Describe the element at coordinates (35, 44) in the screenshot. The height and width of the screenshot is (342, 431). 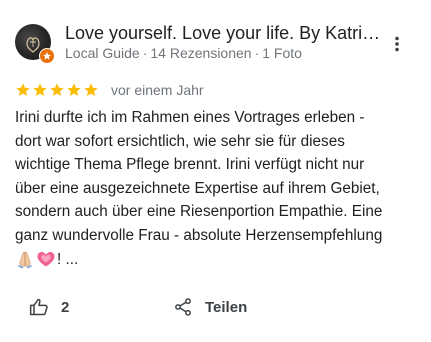
I see `reviewer-avatar` at that location.